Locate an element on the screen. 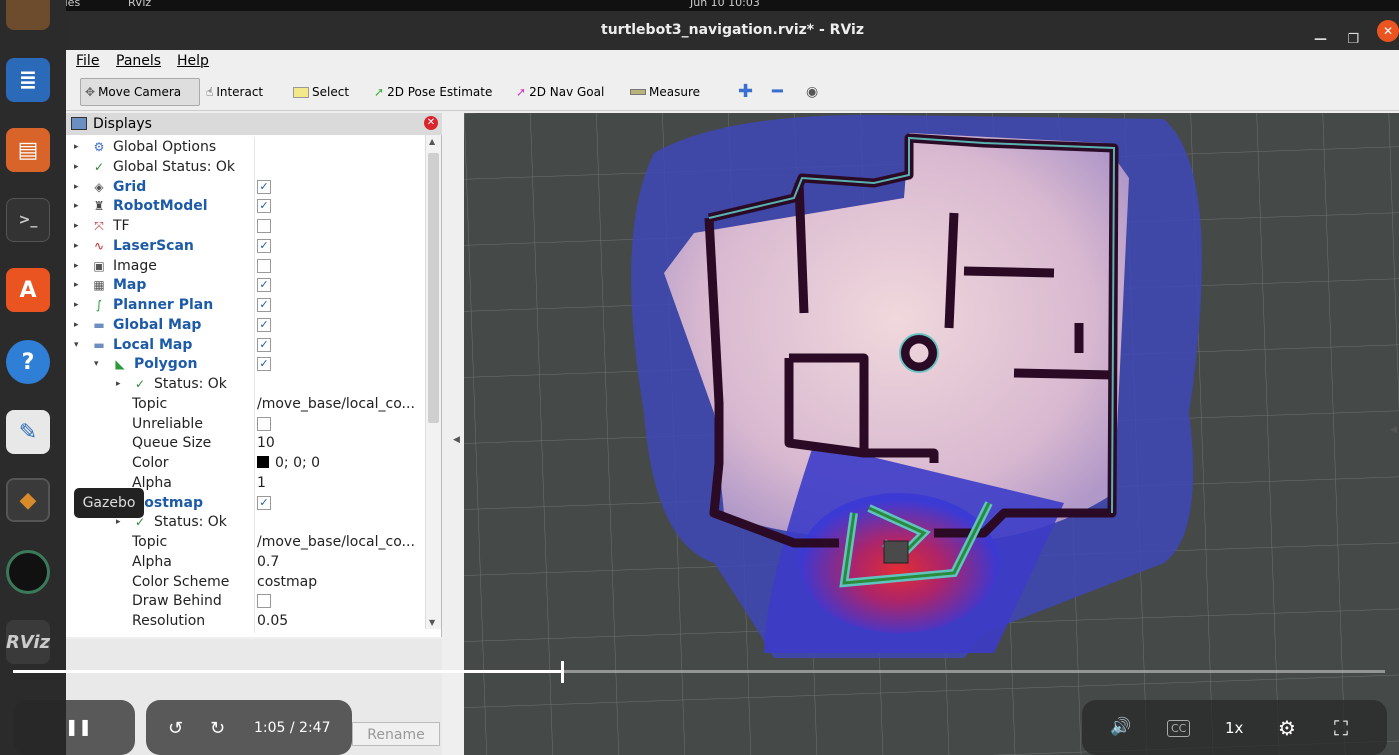 The image size is (1399, 755). collapse-left-icon: ◀ is located at coordinates (456, 440).